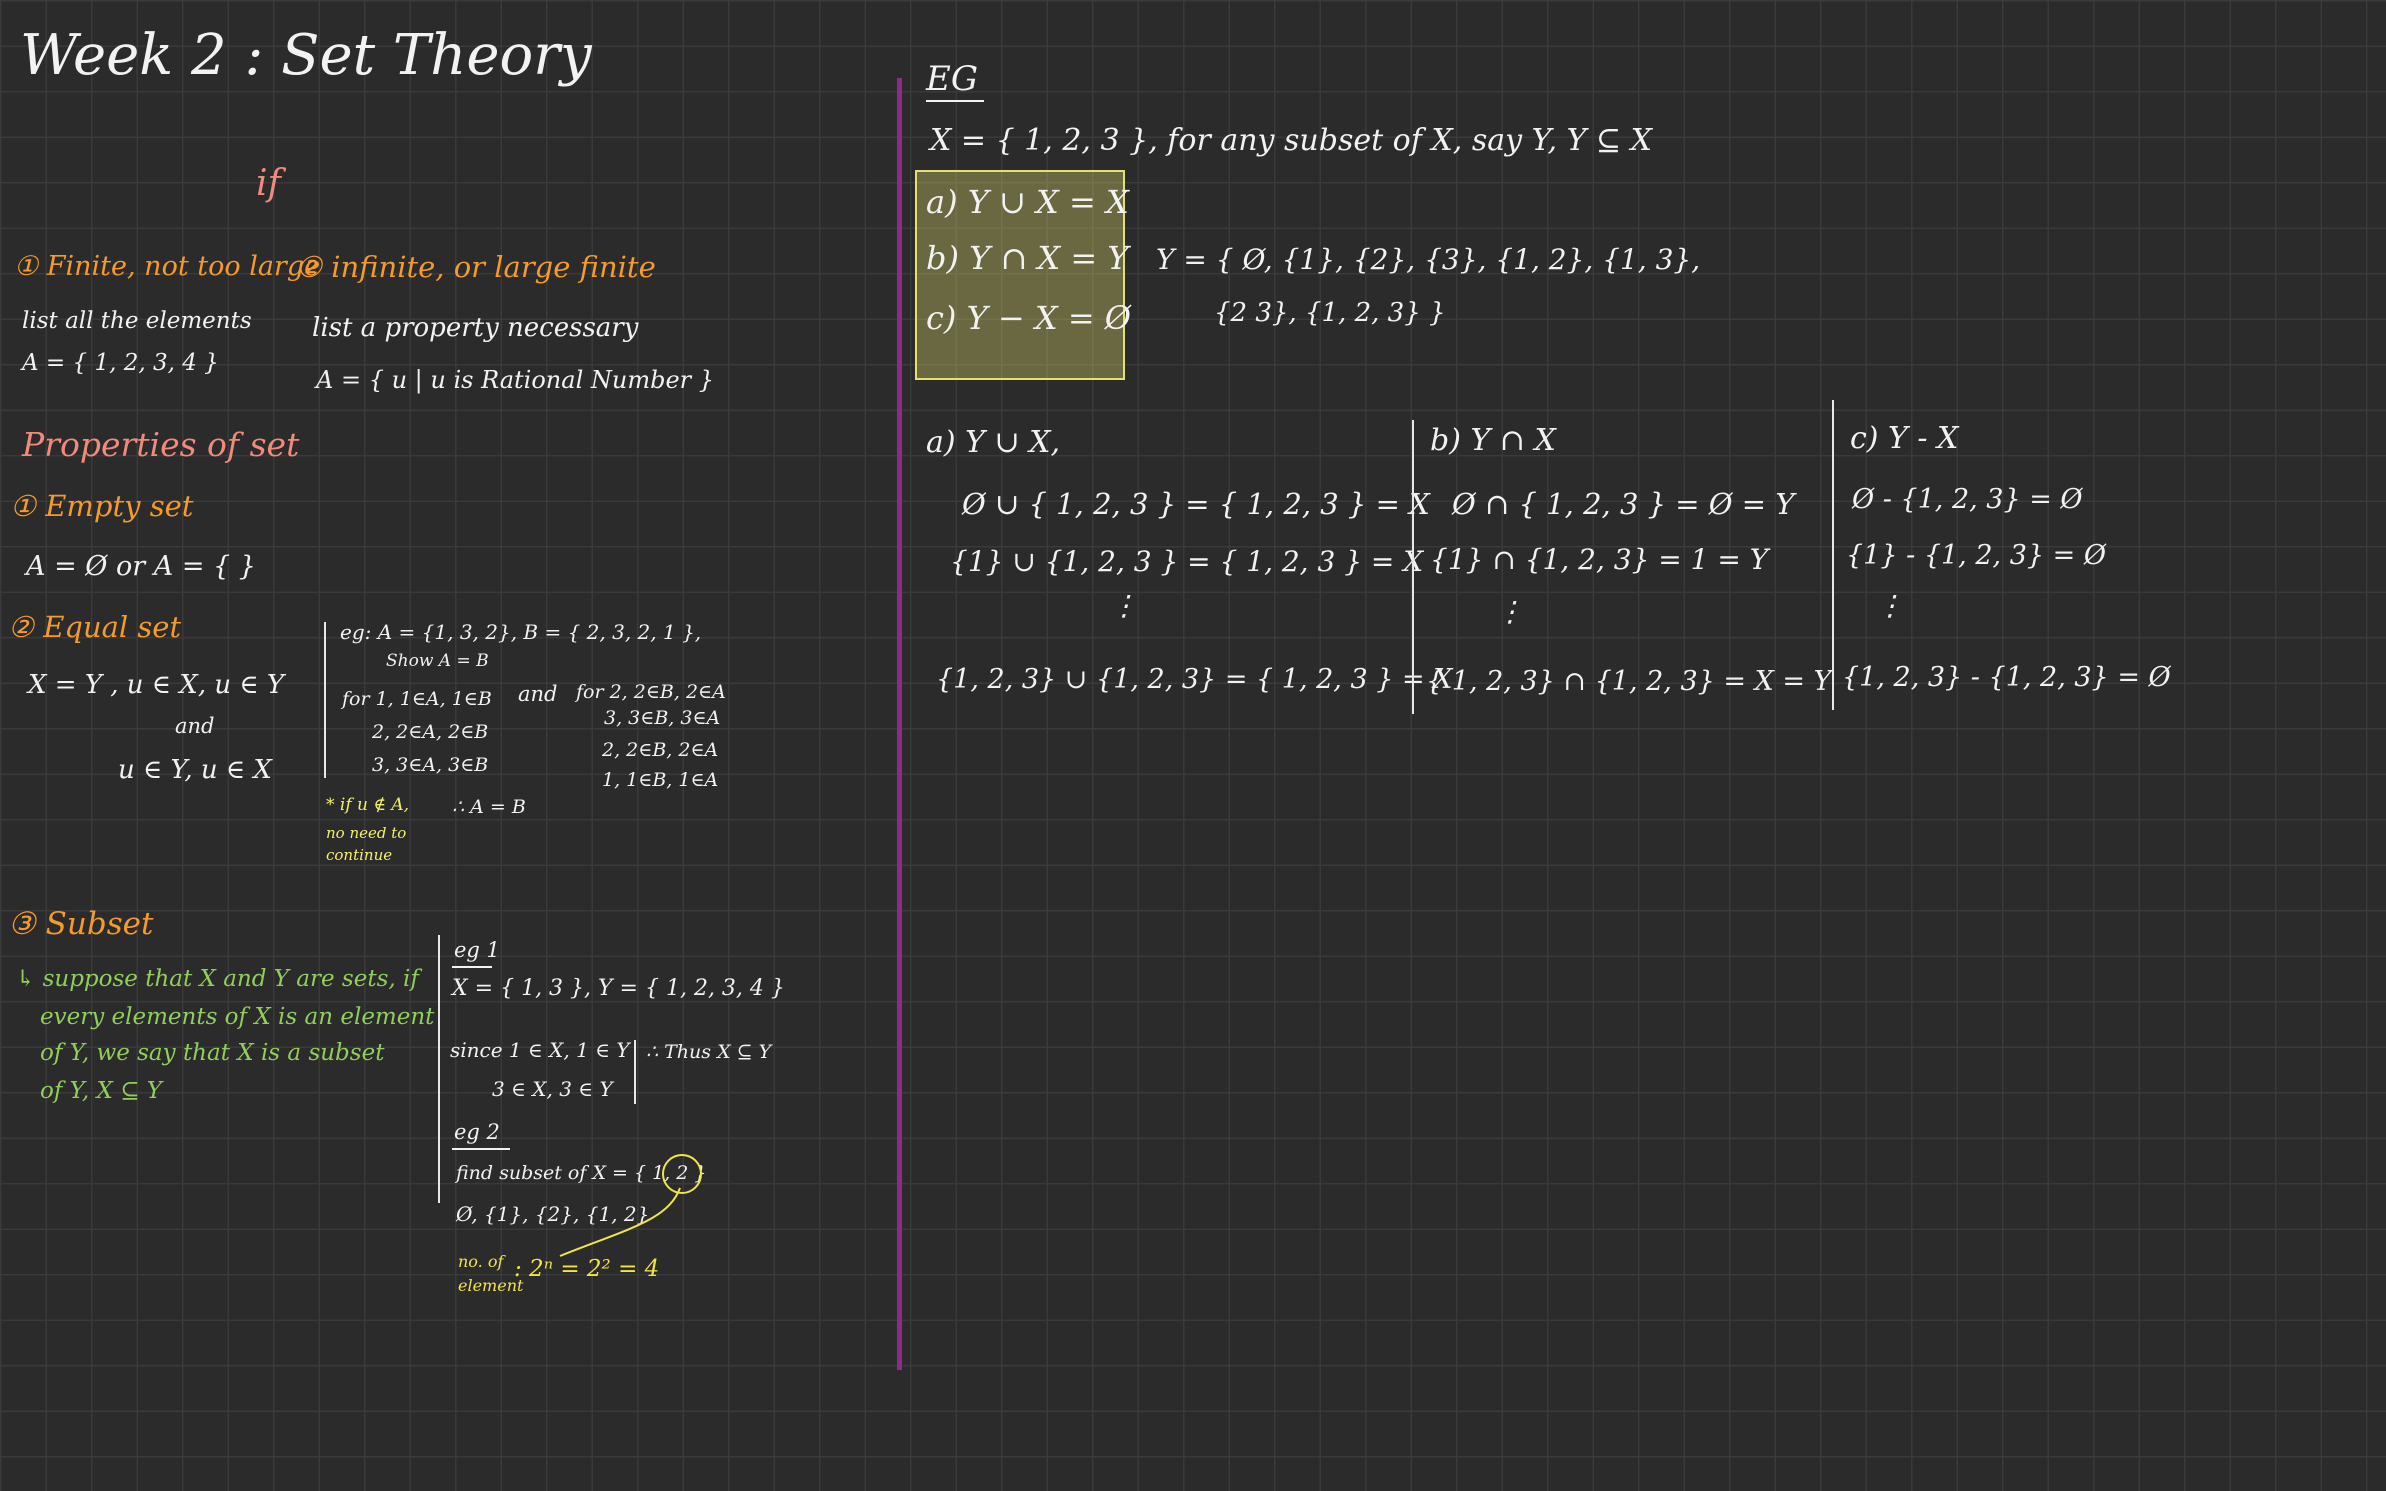 This screenshot has height=1491, width=2386. Describe the element at coordinates (481, 1149) in the screenshot. I see `subset-eg2-underline` at that location.